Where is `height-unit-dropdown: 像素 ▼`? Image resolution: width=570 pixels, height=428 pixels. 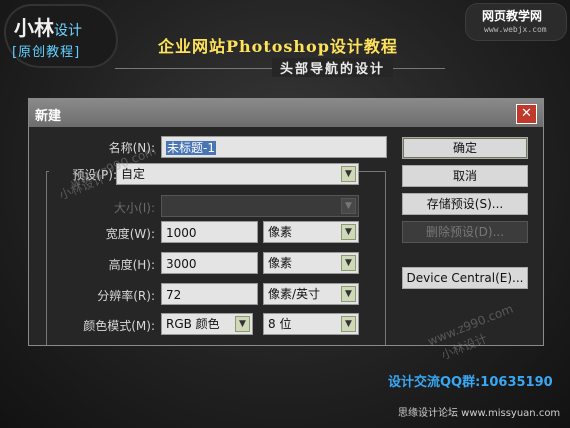
height-unit-dropdown: 像素 ▼ is located at coordinates (311, 263).